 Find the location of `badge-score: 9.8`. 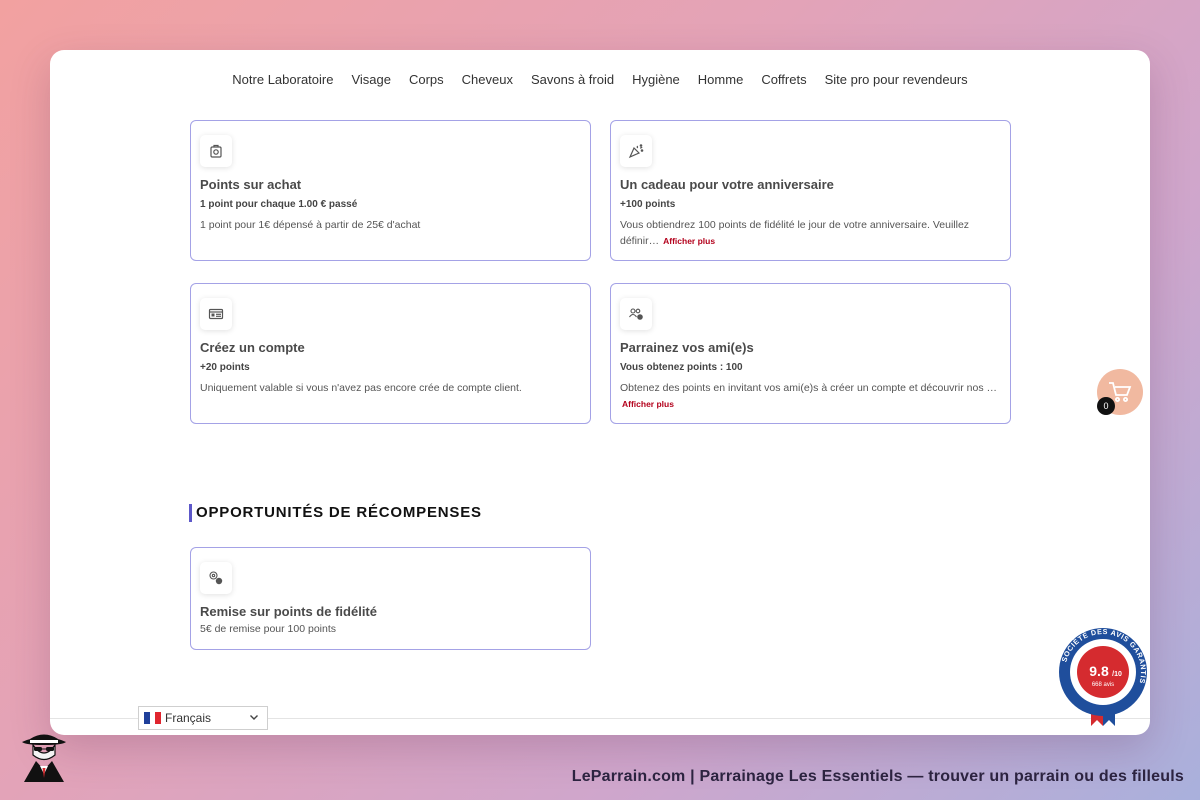

badge-score: 9.8 is located at coordinates (1099, 671).